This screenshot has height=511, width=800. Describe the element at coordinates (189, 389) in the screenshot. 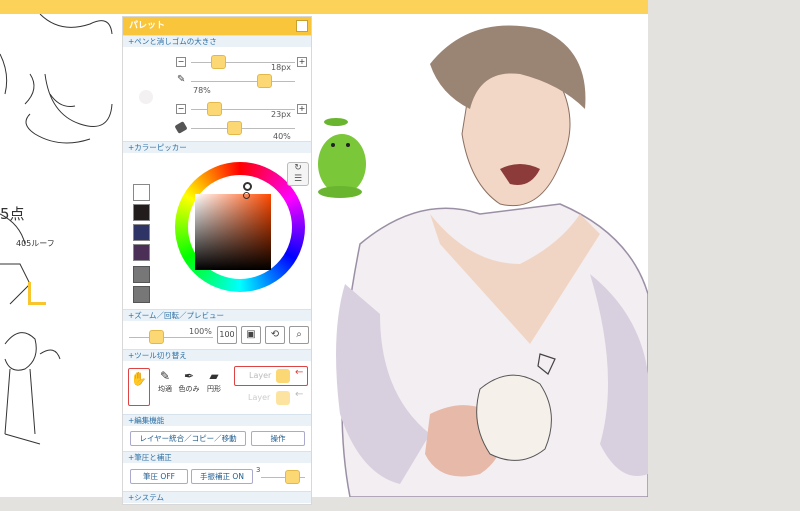

I see `color-only-tool-label: 色のみ` at that location.